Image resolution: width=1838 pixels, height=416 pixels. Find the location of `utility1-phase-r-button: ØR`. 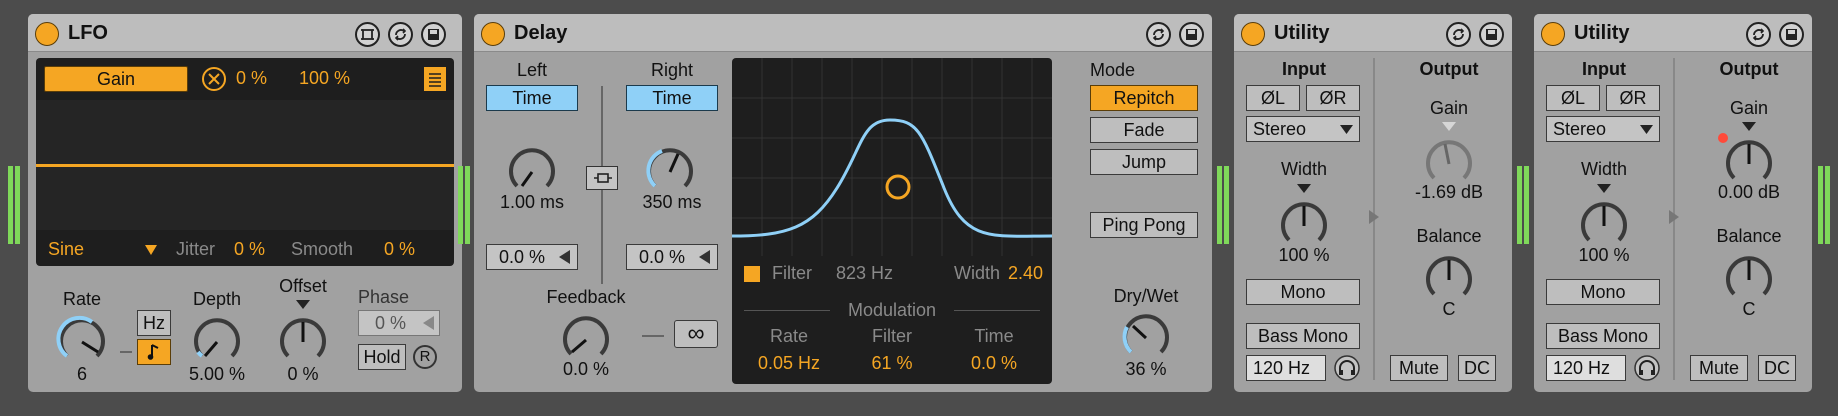

utility1-phase-r-button: ØR is located at coordinates (1333, 98).